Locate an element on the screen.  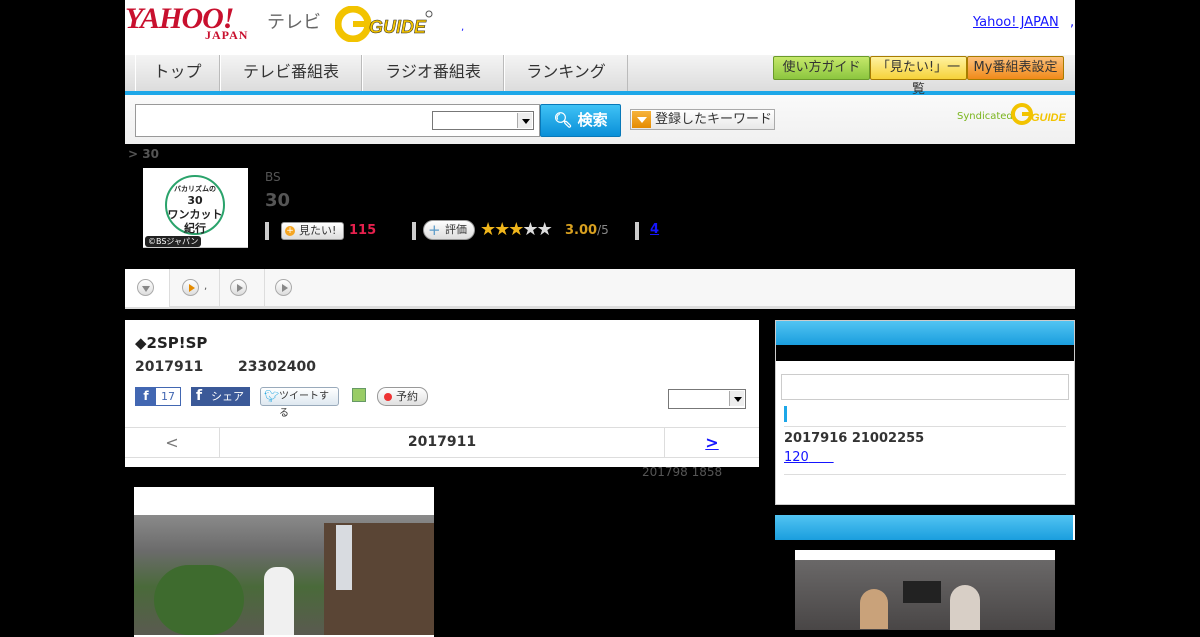
camera-shape is located at coordinates (922, 592).